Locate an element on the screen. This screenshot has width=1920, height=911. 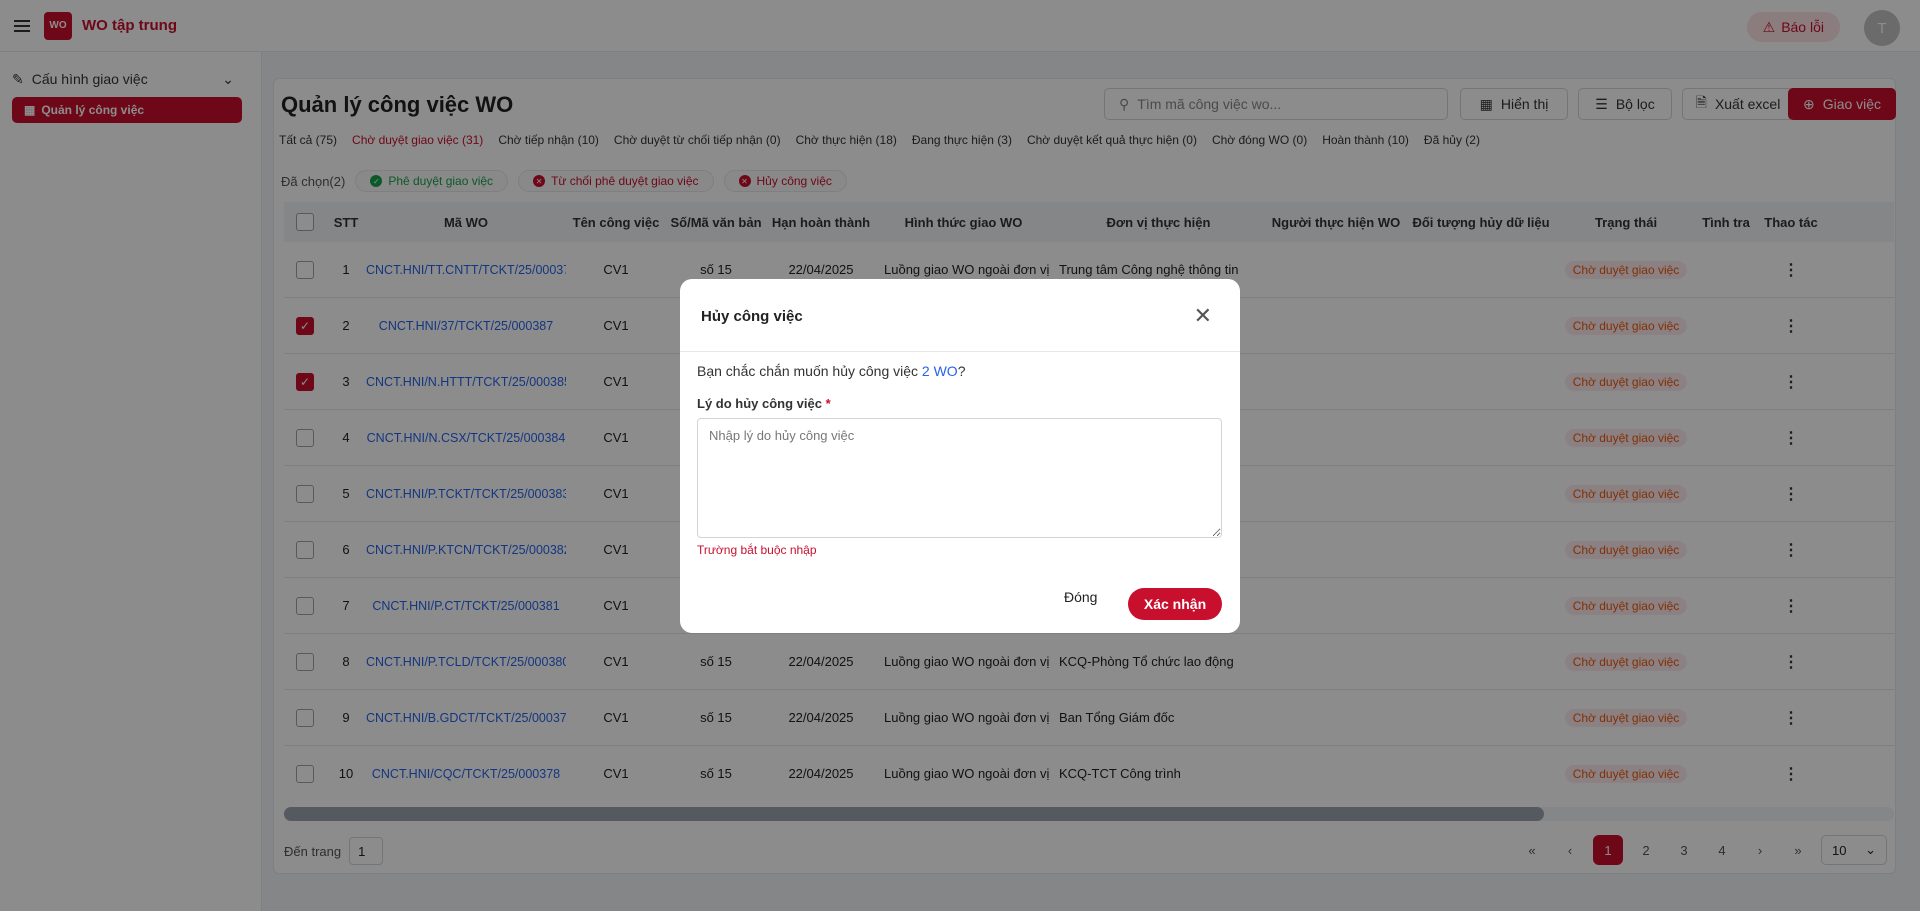
confirm-button: Xác nhận is located at coordinates (1175, 604).